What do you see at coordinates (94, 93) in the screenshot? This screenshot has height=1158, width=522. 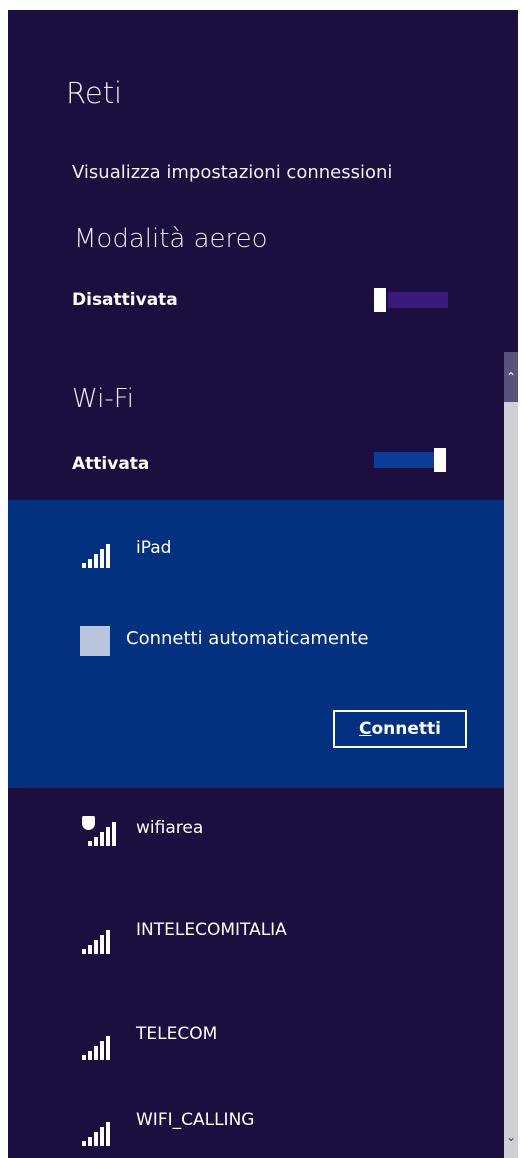 I see `page-title: Reti` at bounding box center [94, 93].